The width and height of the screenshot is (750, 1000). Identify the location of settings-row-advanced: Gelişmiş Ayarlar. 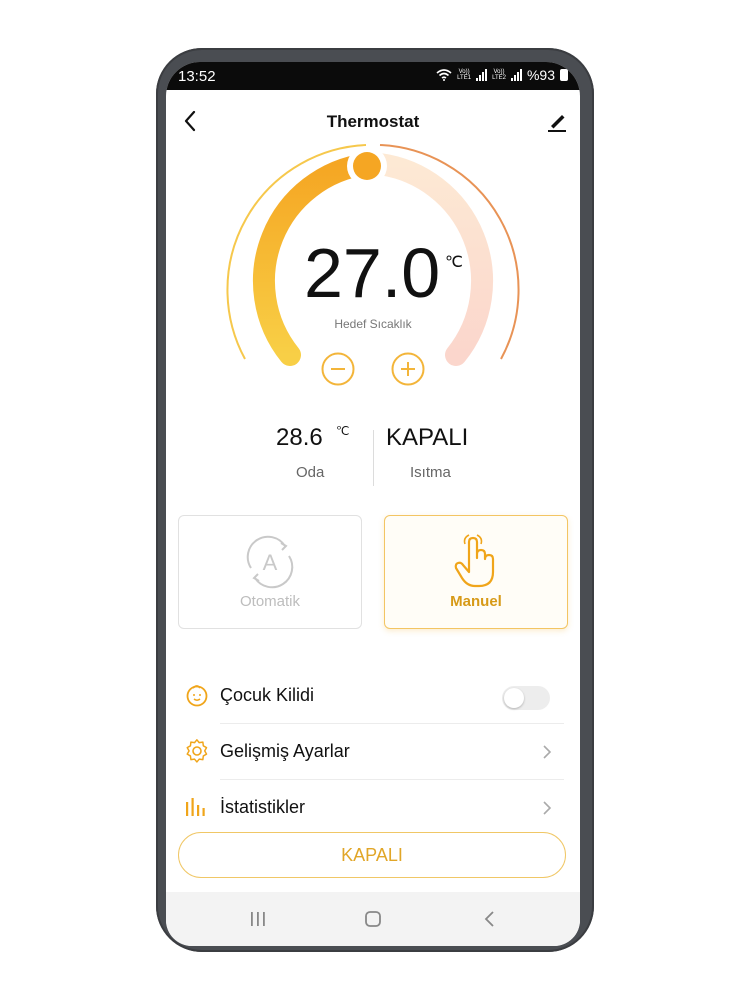
(373, 752).